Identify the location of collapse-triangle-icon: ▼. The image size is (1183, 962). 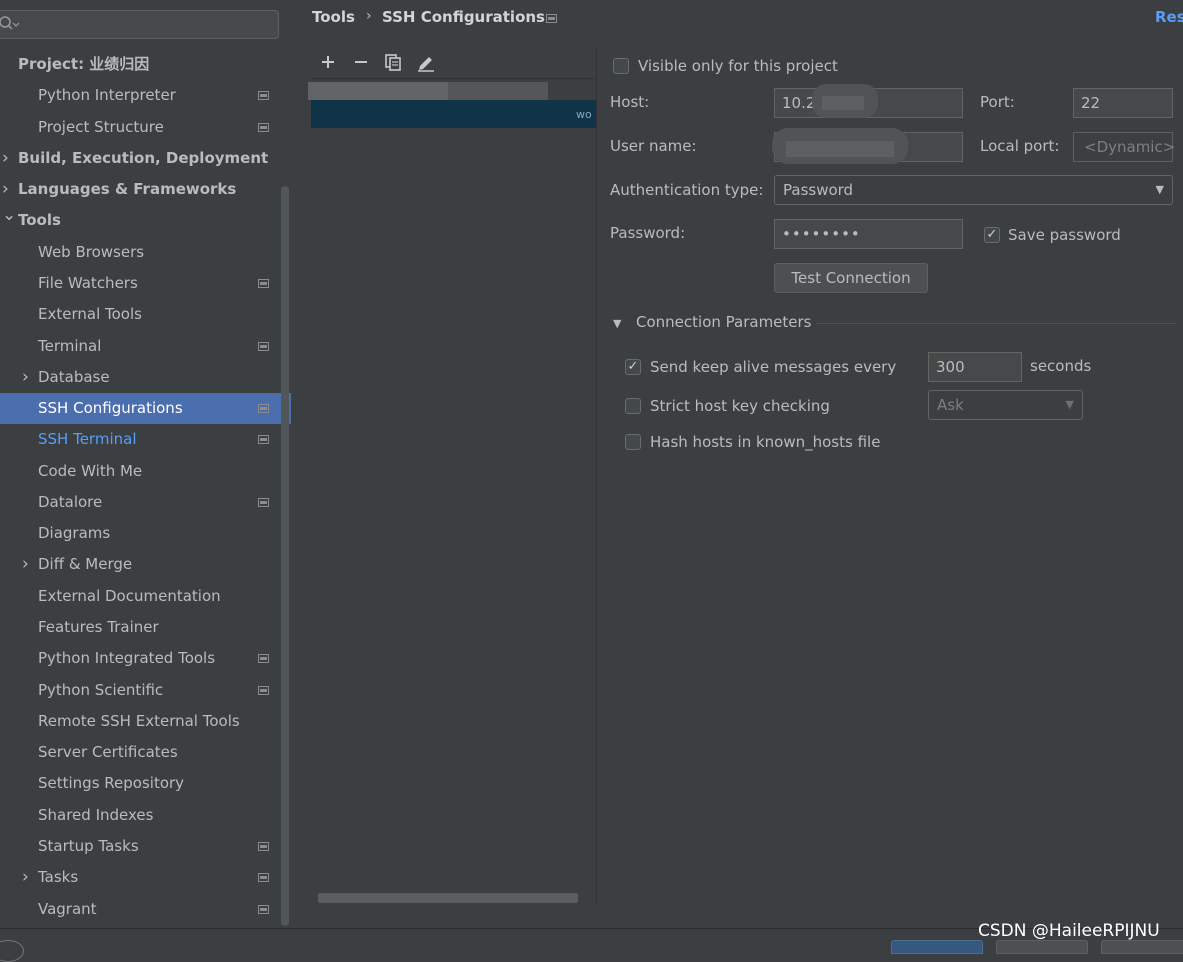
(617, 323).